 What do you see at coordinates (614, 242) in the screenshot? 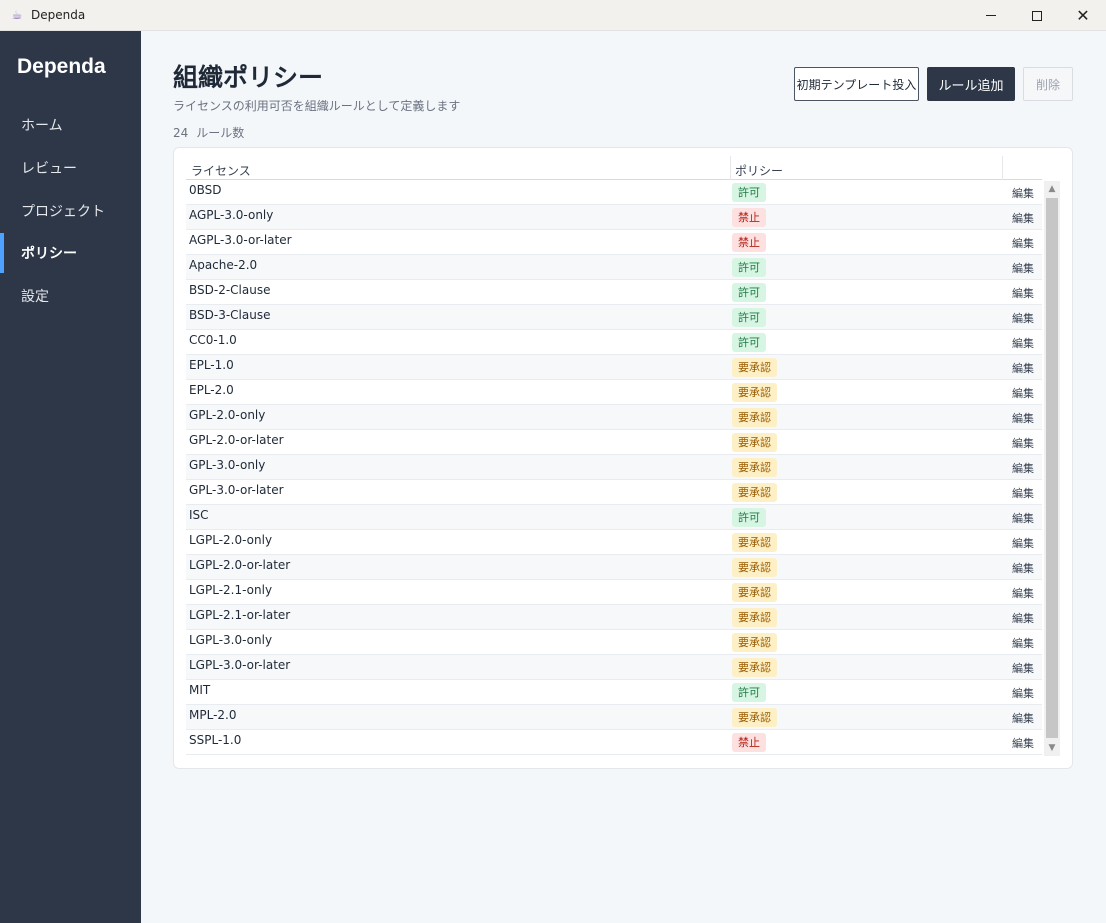
I see `table-row: AGPL-3.0-or-later 禁止 編集` at bounding box center [614, 242].